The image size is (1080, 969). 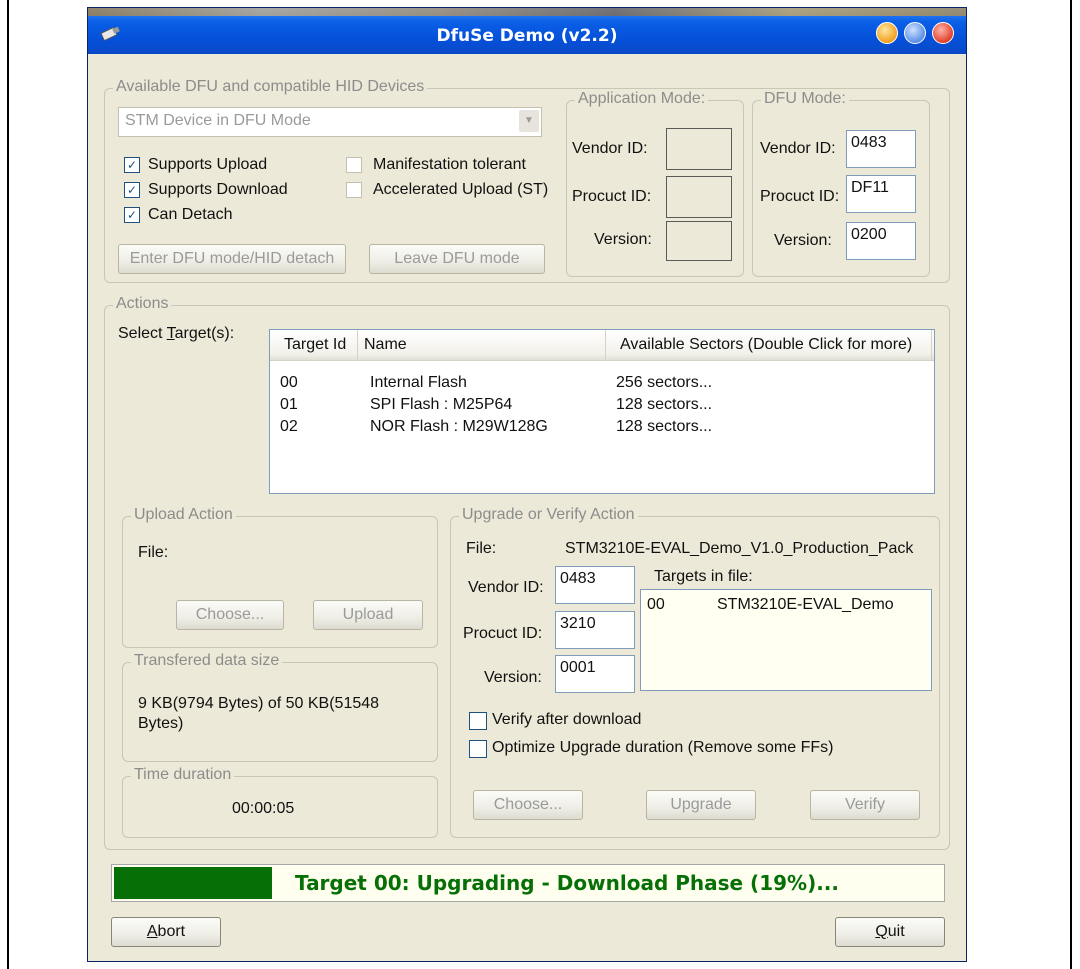 I want to click on row-target-name: Internal Flash, so click(x=418, y=382).